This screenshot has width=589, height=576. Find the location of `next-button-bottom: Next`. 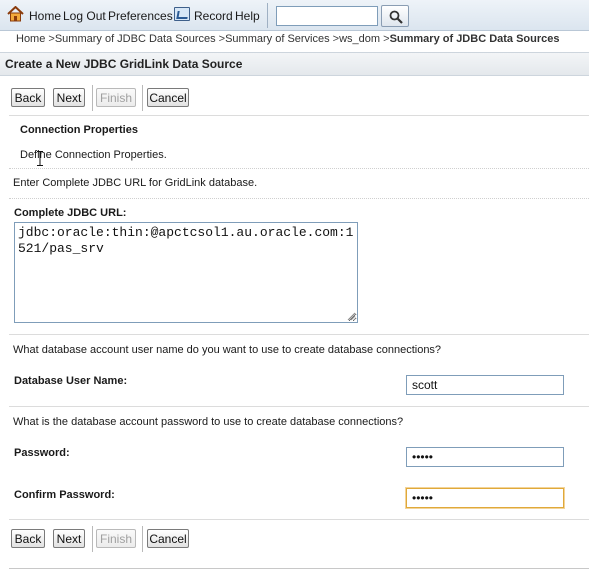

next-button-bottom: Next is located at coordinates (69, 538).